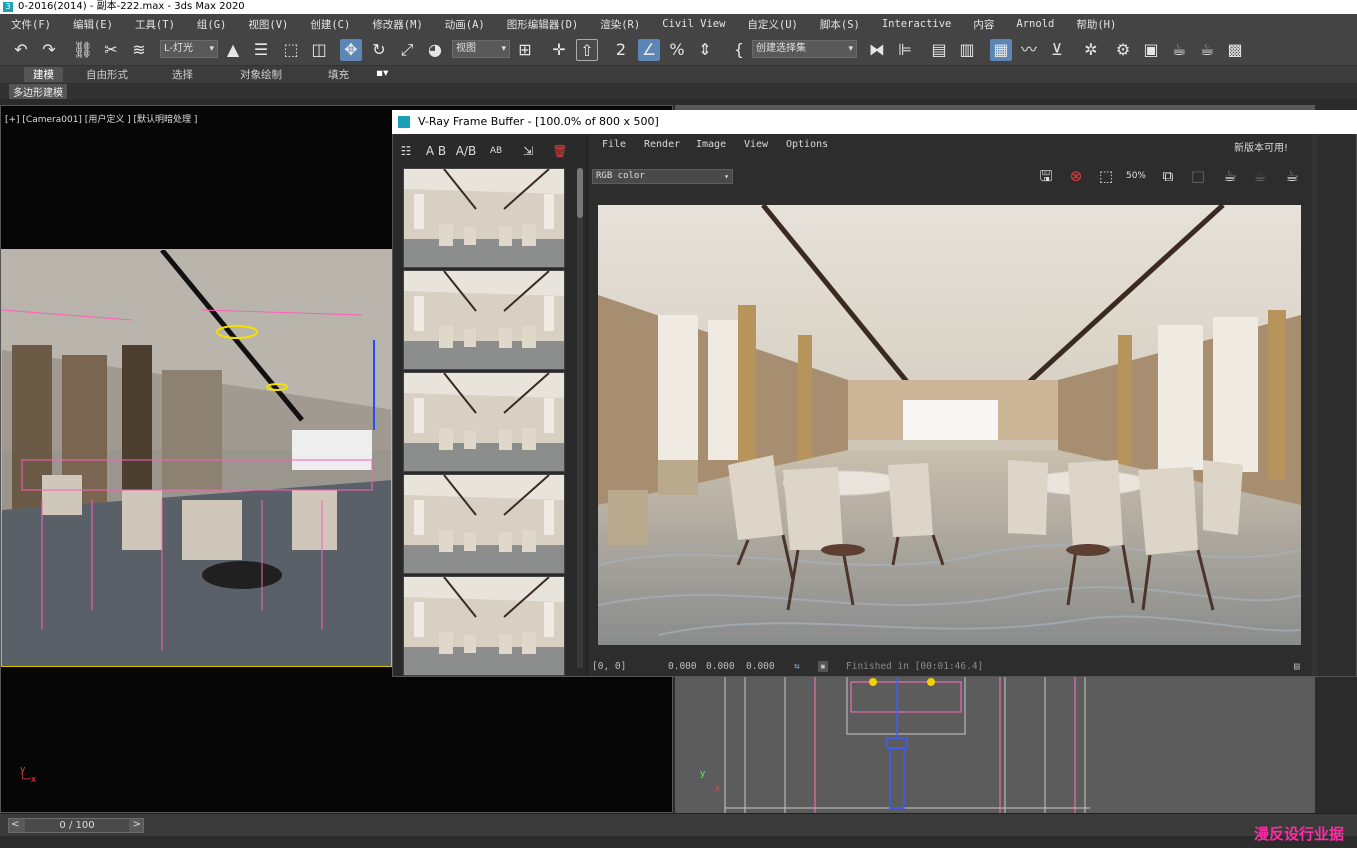 The height and width of the screenshot is (848, 1357). What do you see at coordinates (351, 50) in the screenshot?
I see `move-icon: ✥` at bounding box center [351, 50].